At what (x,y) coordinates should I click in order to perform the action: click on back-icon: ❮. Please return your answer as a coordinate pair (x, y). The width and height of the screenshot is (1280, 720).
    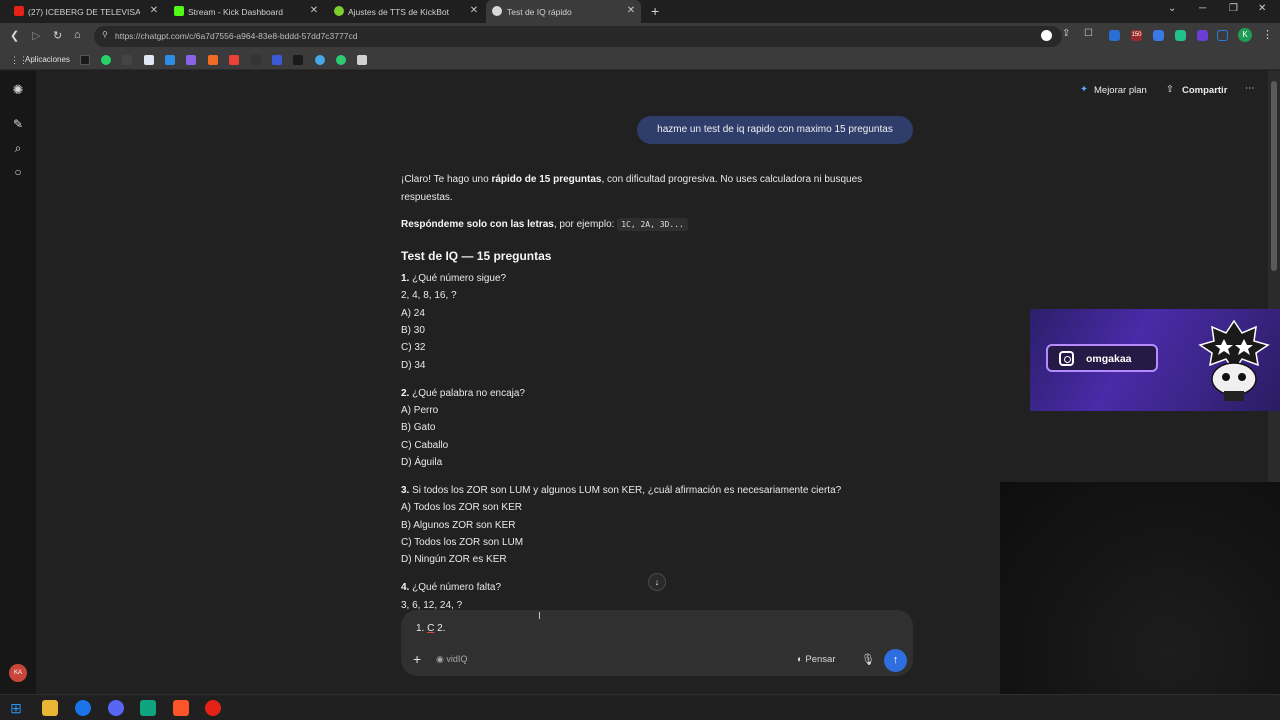
    Looking at the image, I should click on (14, 35).